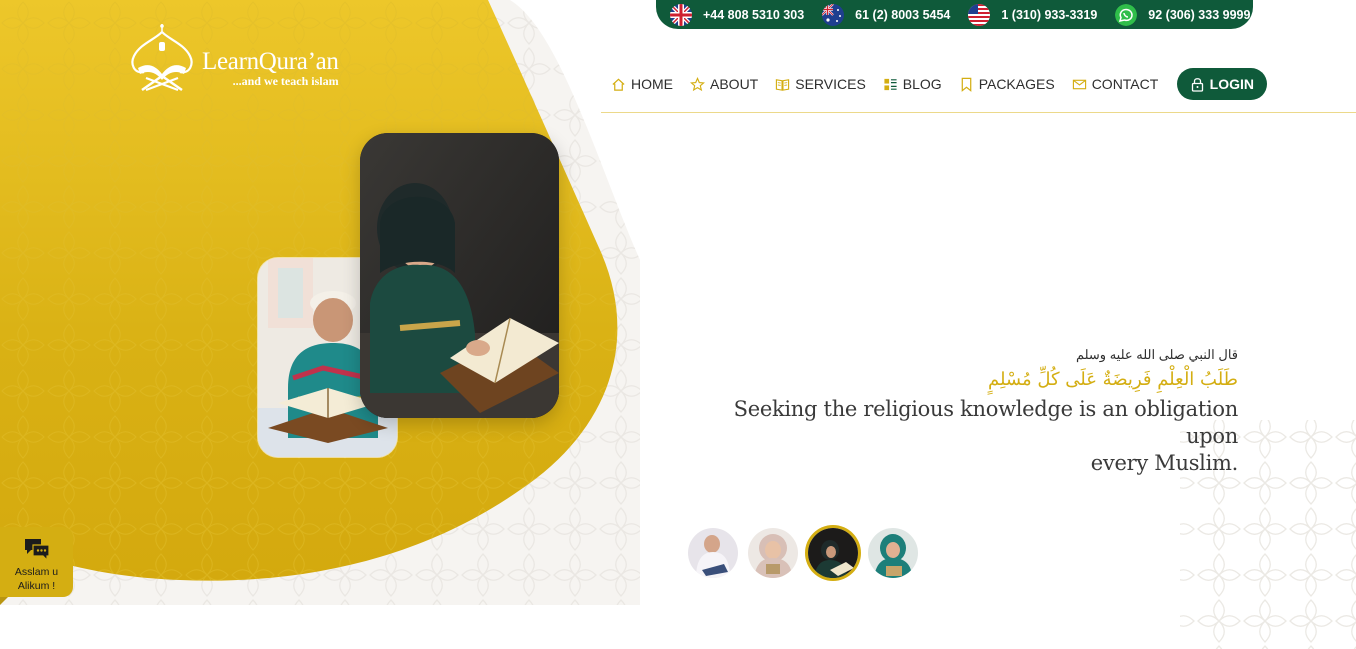  I want to click on nav-item-contact: CONTACT, so click(1115, 84).